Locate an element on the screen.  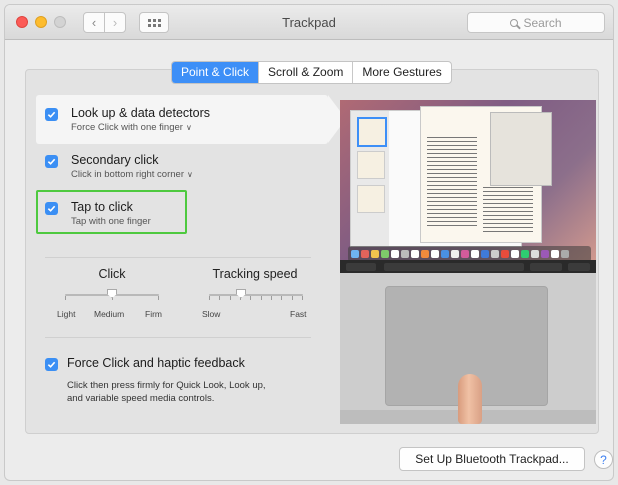
click-medium-label: Medium is located at coordinates (109, 314).